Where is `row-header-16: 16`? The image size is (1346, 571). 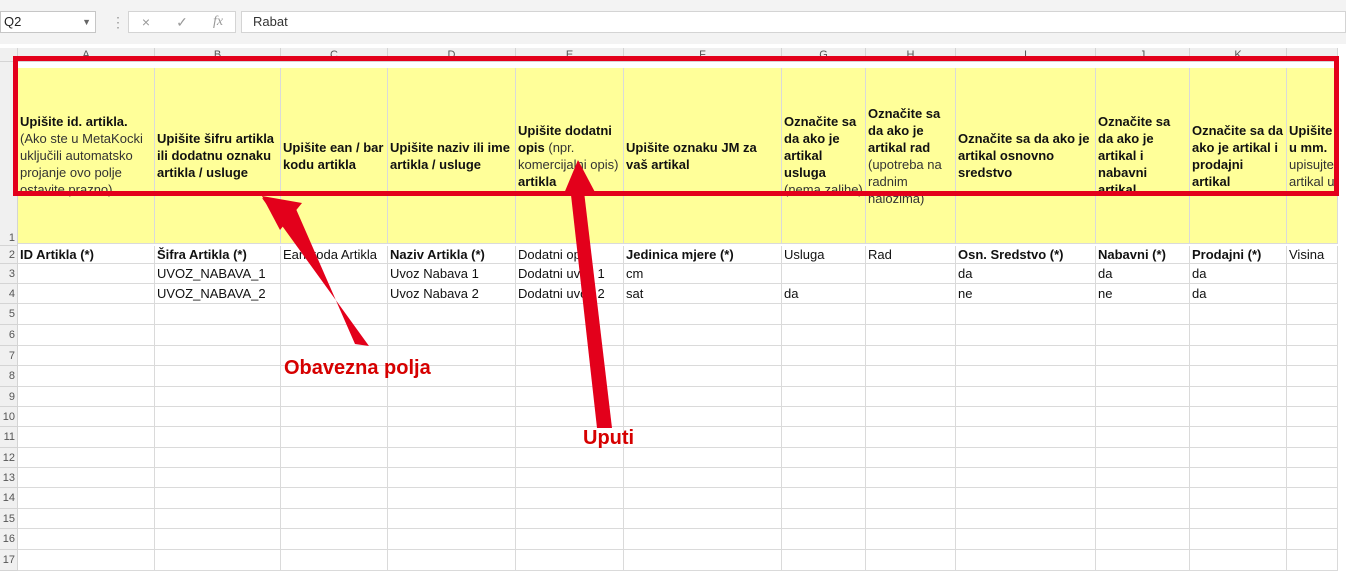
row-header-16: 16 is located at coordinates (9, 539).